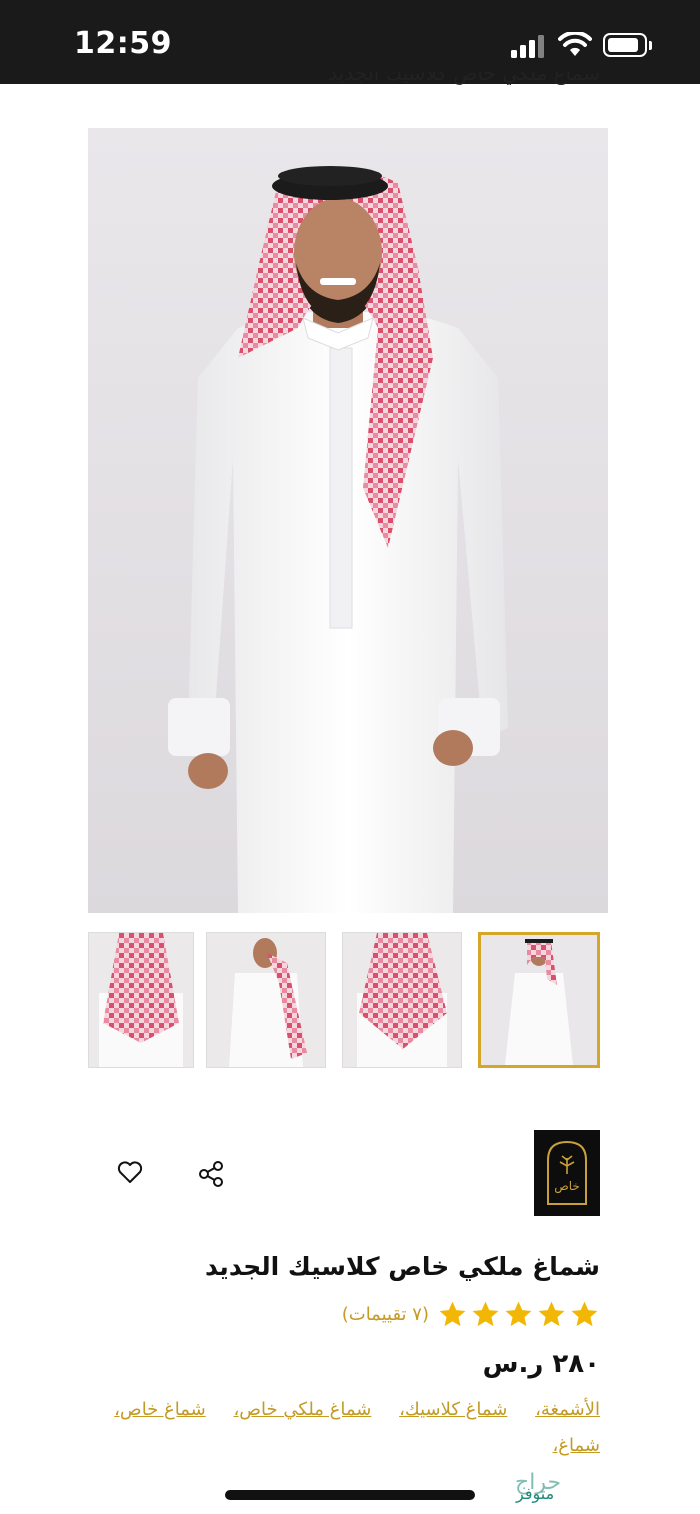 This screenshot has width=700, height=1514. I want to click on tag-link: شماغ،, so click(576, 1445).